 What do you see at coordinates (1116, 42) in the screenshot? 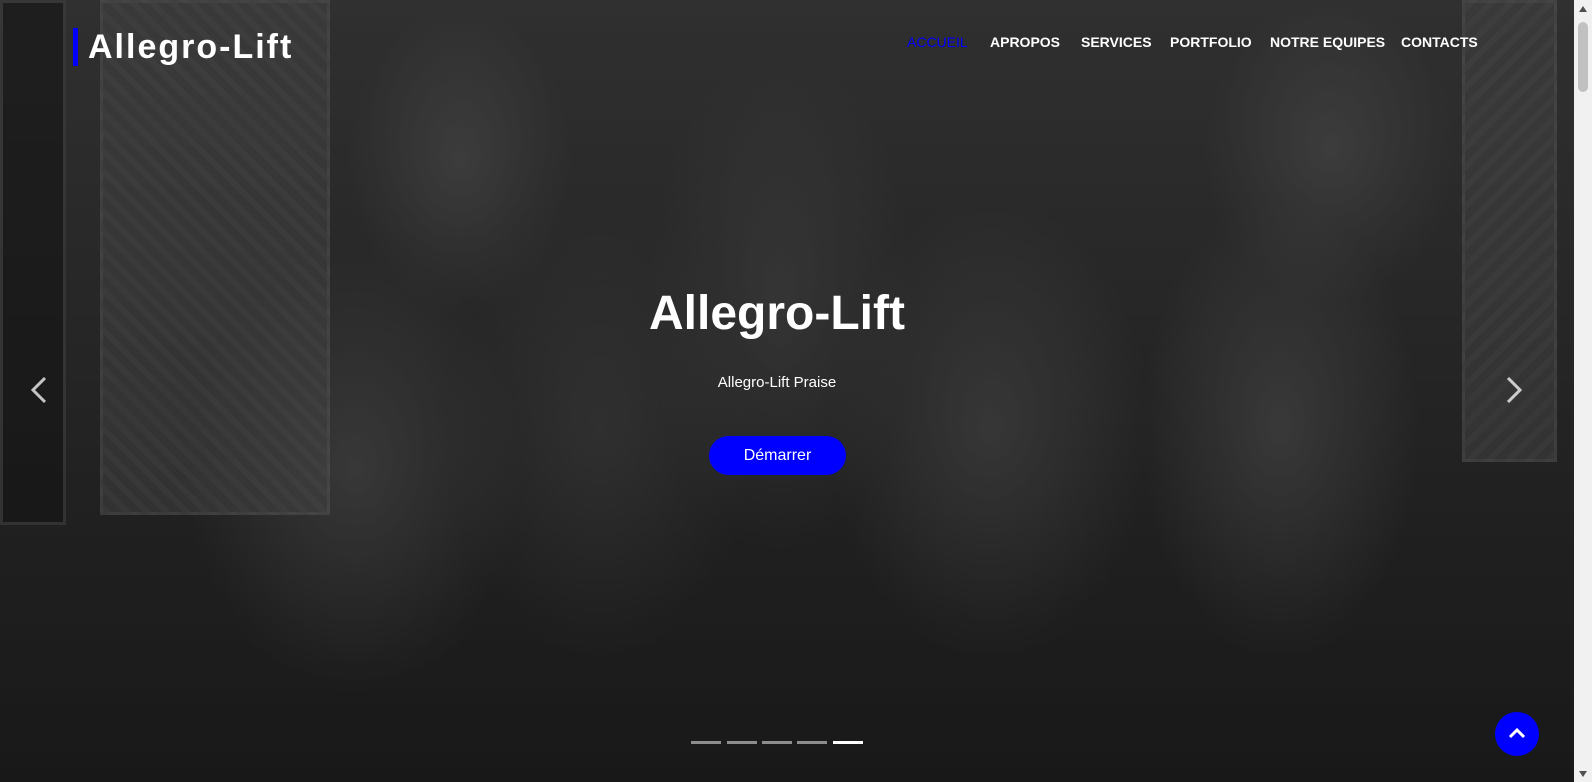
I see `nav-item-services: SERVICES` at bounding box center [1116, 42].